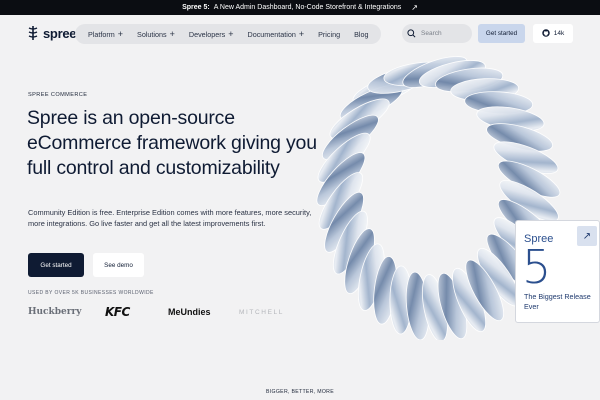 The width and height of the screenshot is (600, 400). What do you see at coordinates (55, 312) in the screenshot?
I see `huckberry-logo: Huckberry` at bounding box center [55, 312].